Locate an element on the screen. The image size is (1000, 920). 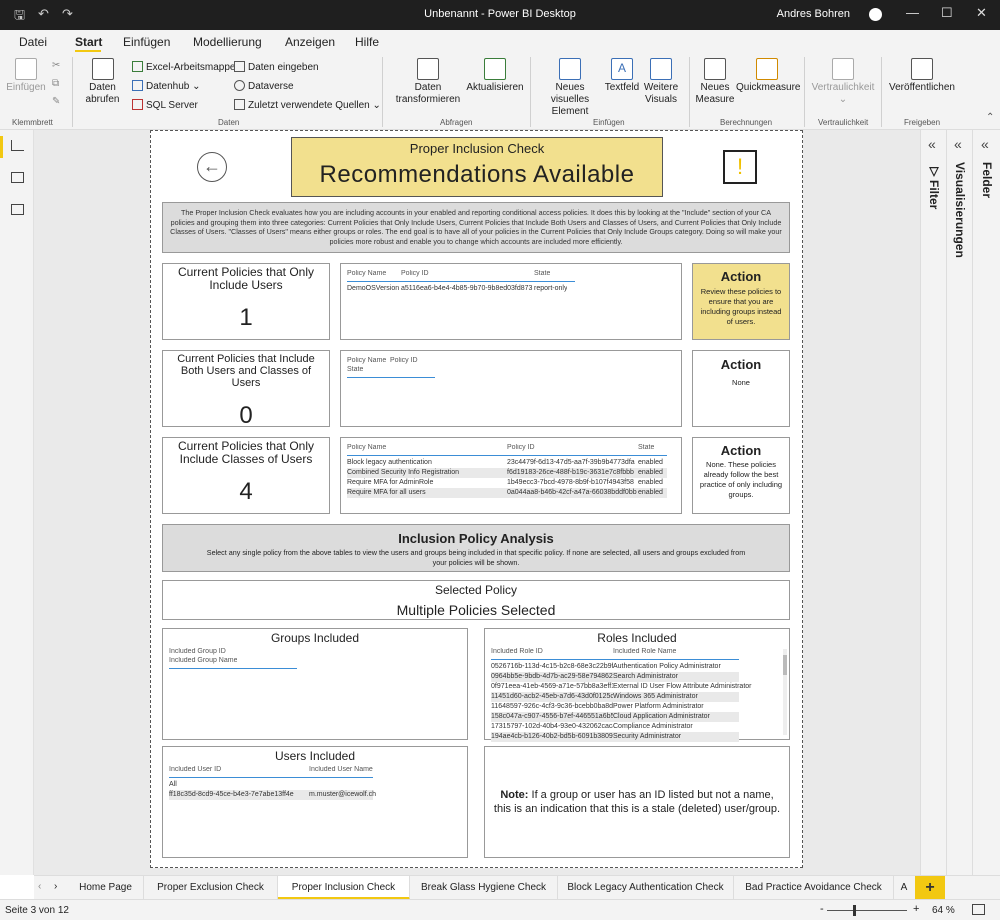
calculator-icon is located at coordinates (715, 69).